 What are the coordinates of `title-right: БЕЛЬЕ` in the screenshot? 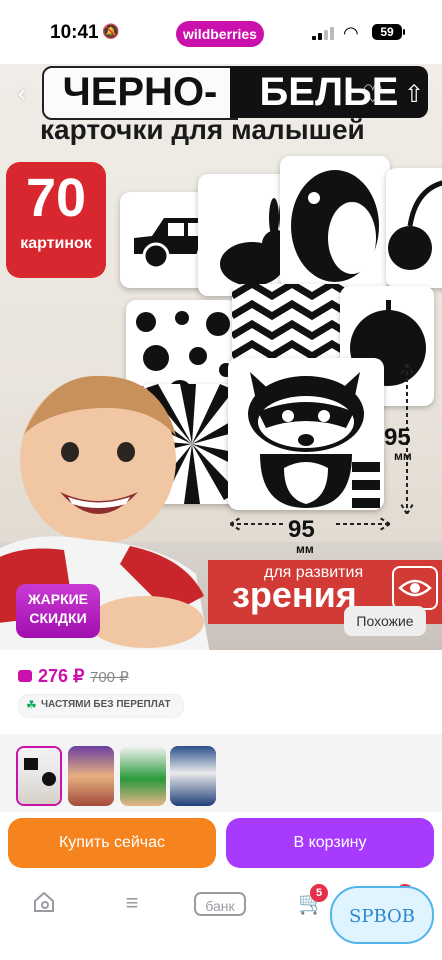 It's located at (329, 92).